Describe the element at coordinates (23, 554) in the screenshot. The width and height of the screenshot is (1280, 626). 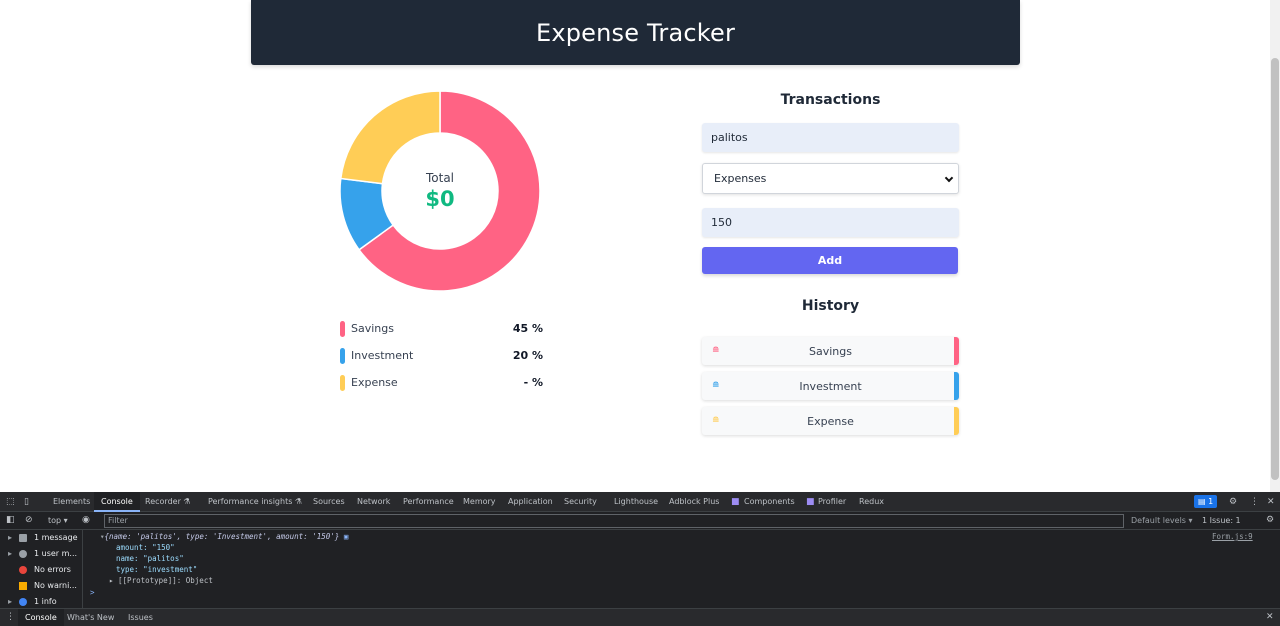
I see `user-icon` at that location.